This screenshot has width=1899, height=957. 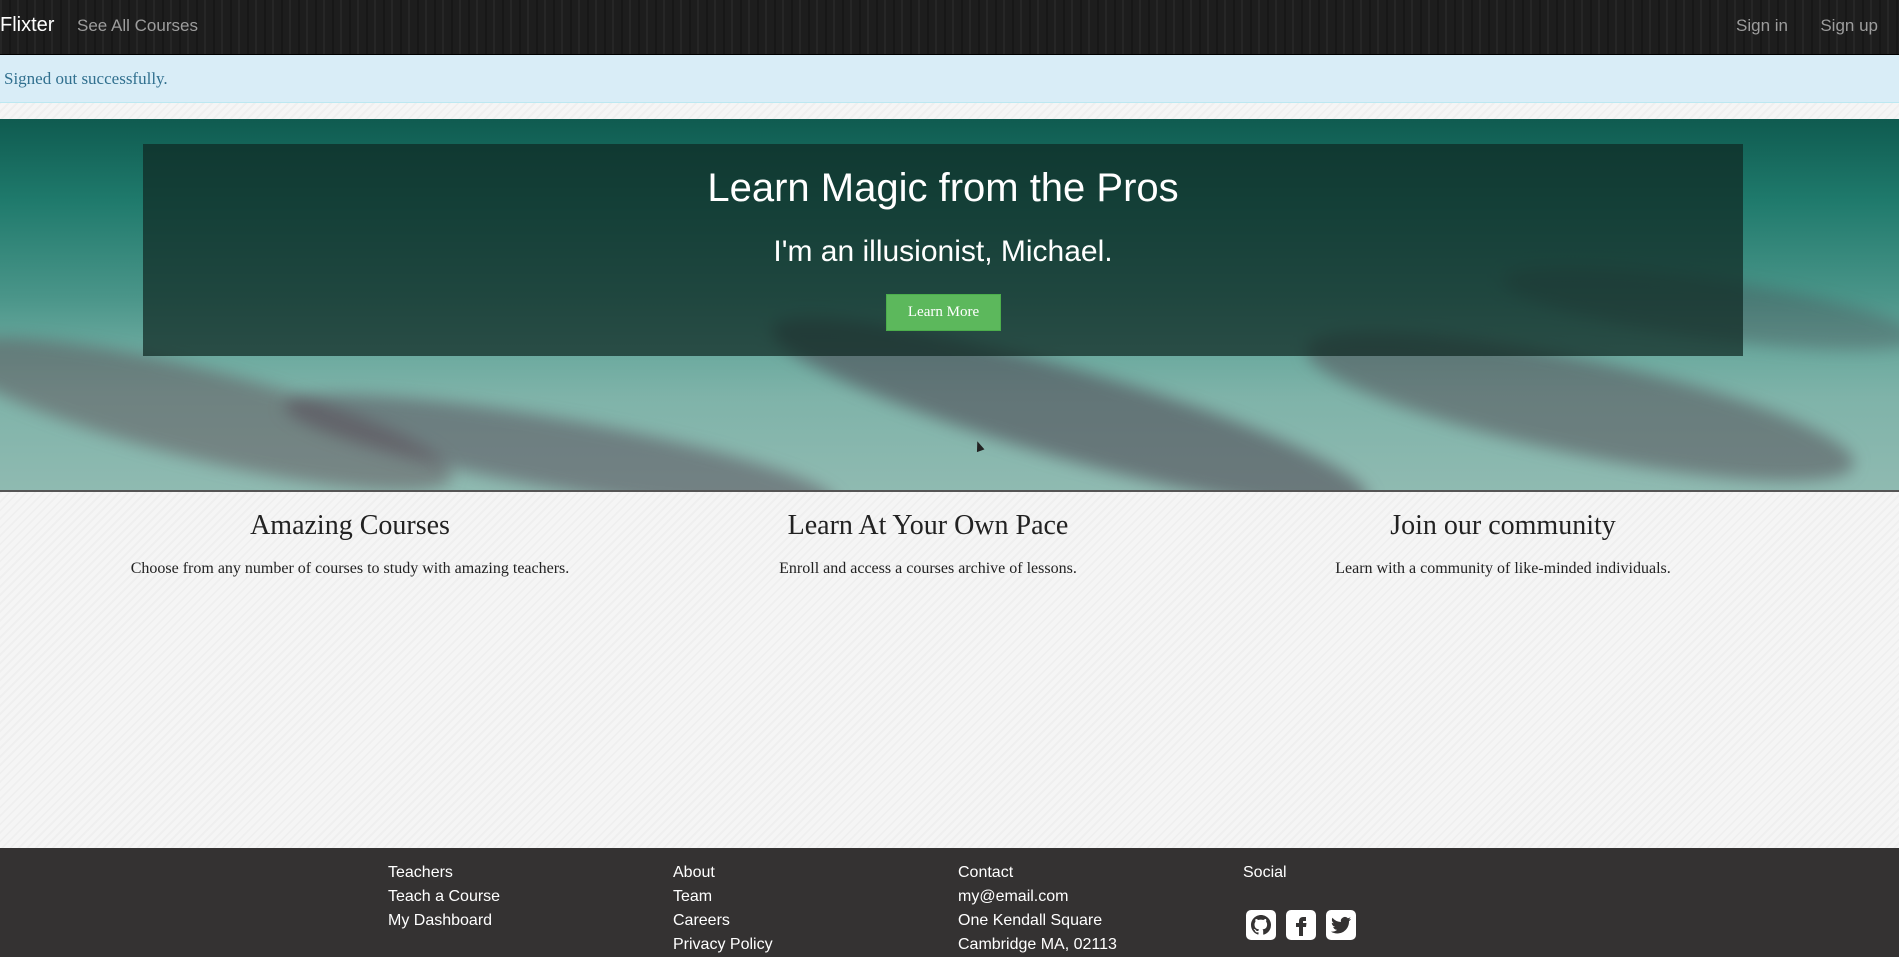 I want to click on feature-title: Join our community, so click(x=1503, y=525).